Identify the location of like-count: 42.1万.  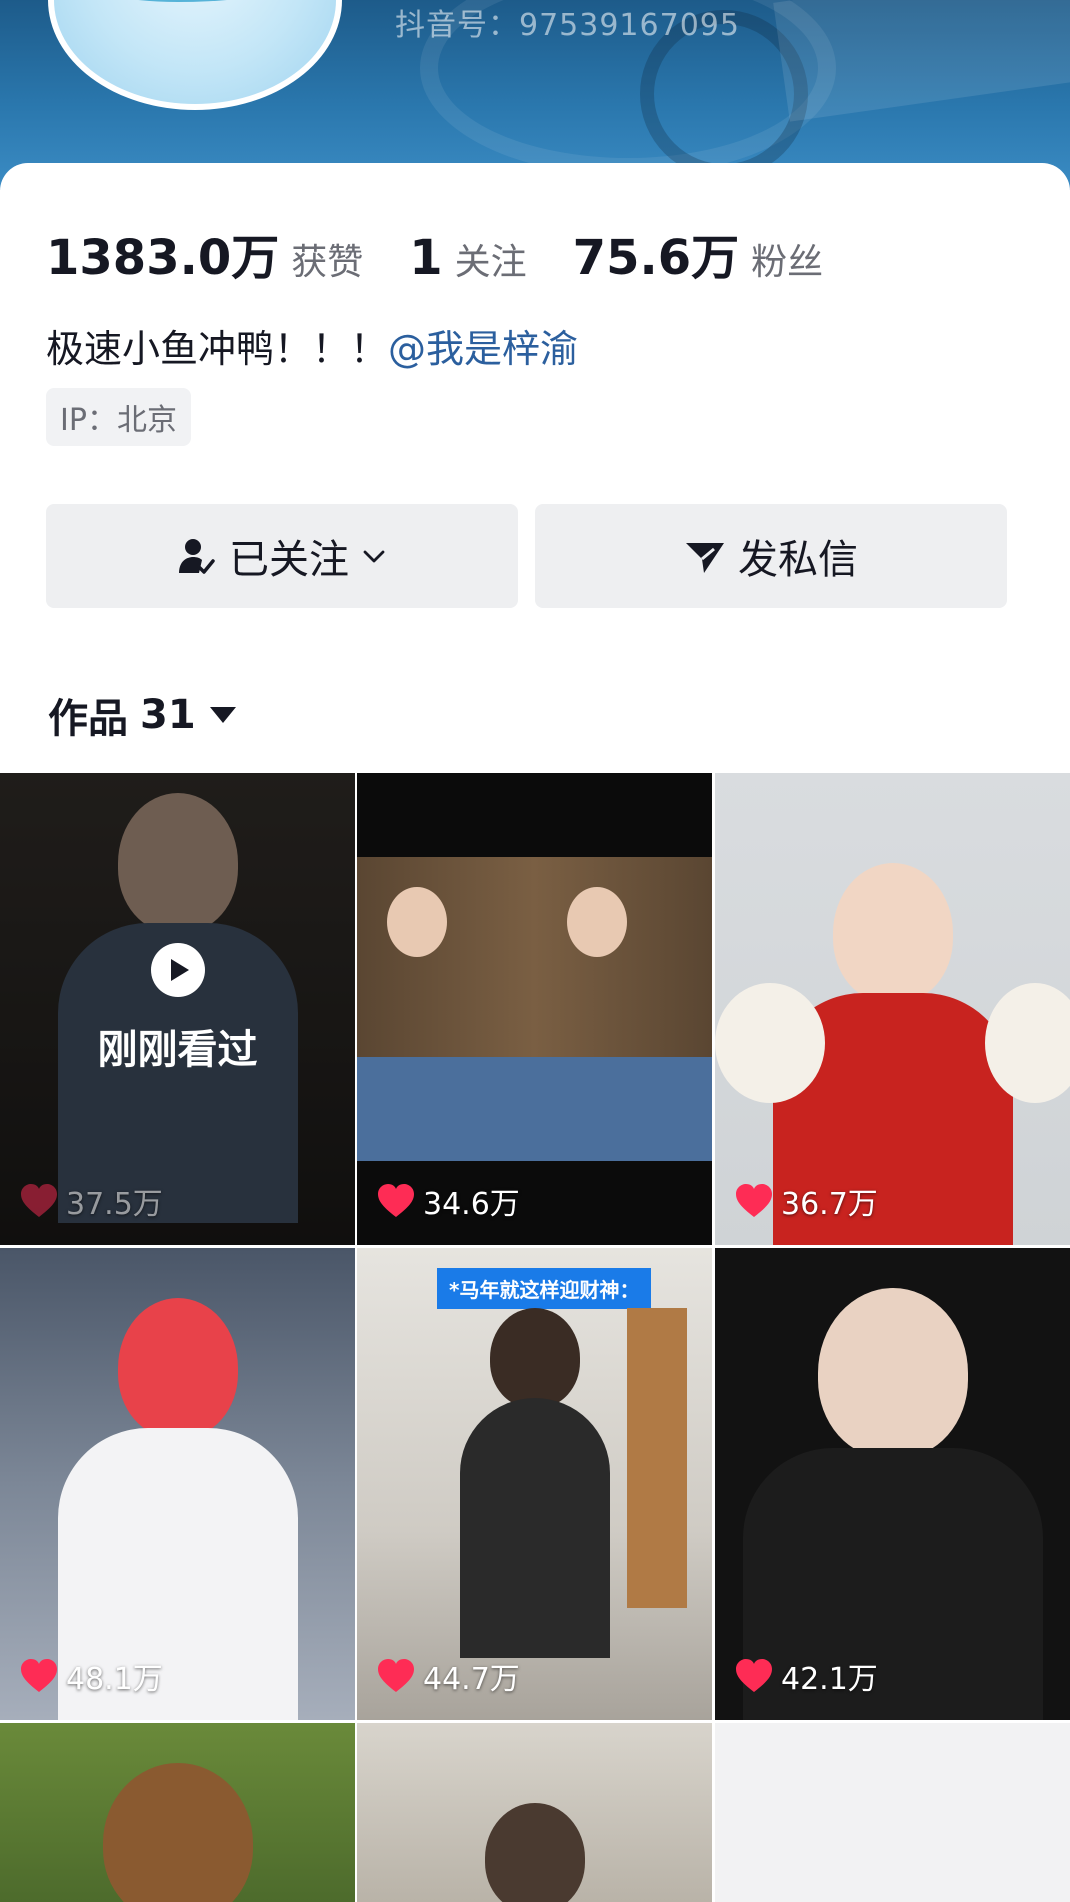
(806, 1676).